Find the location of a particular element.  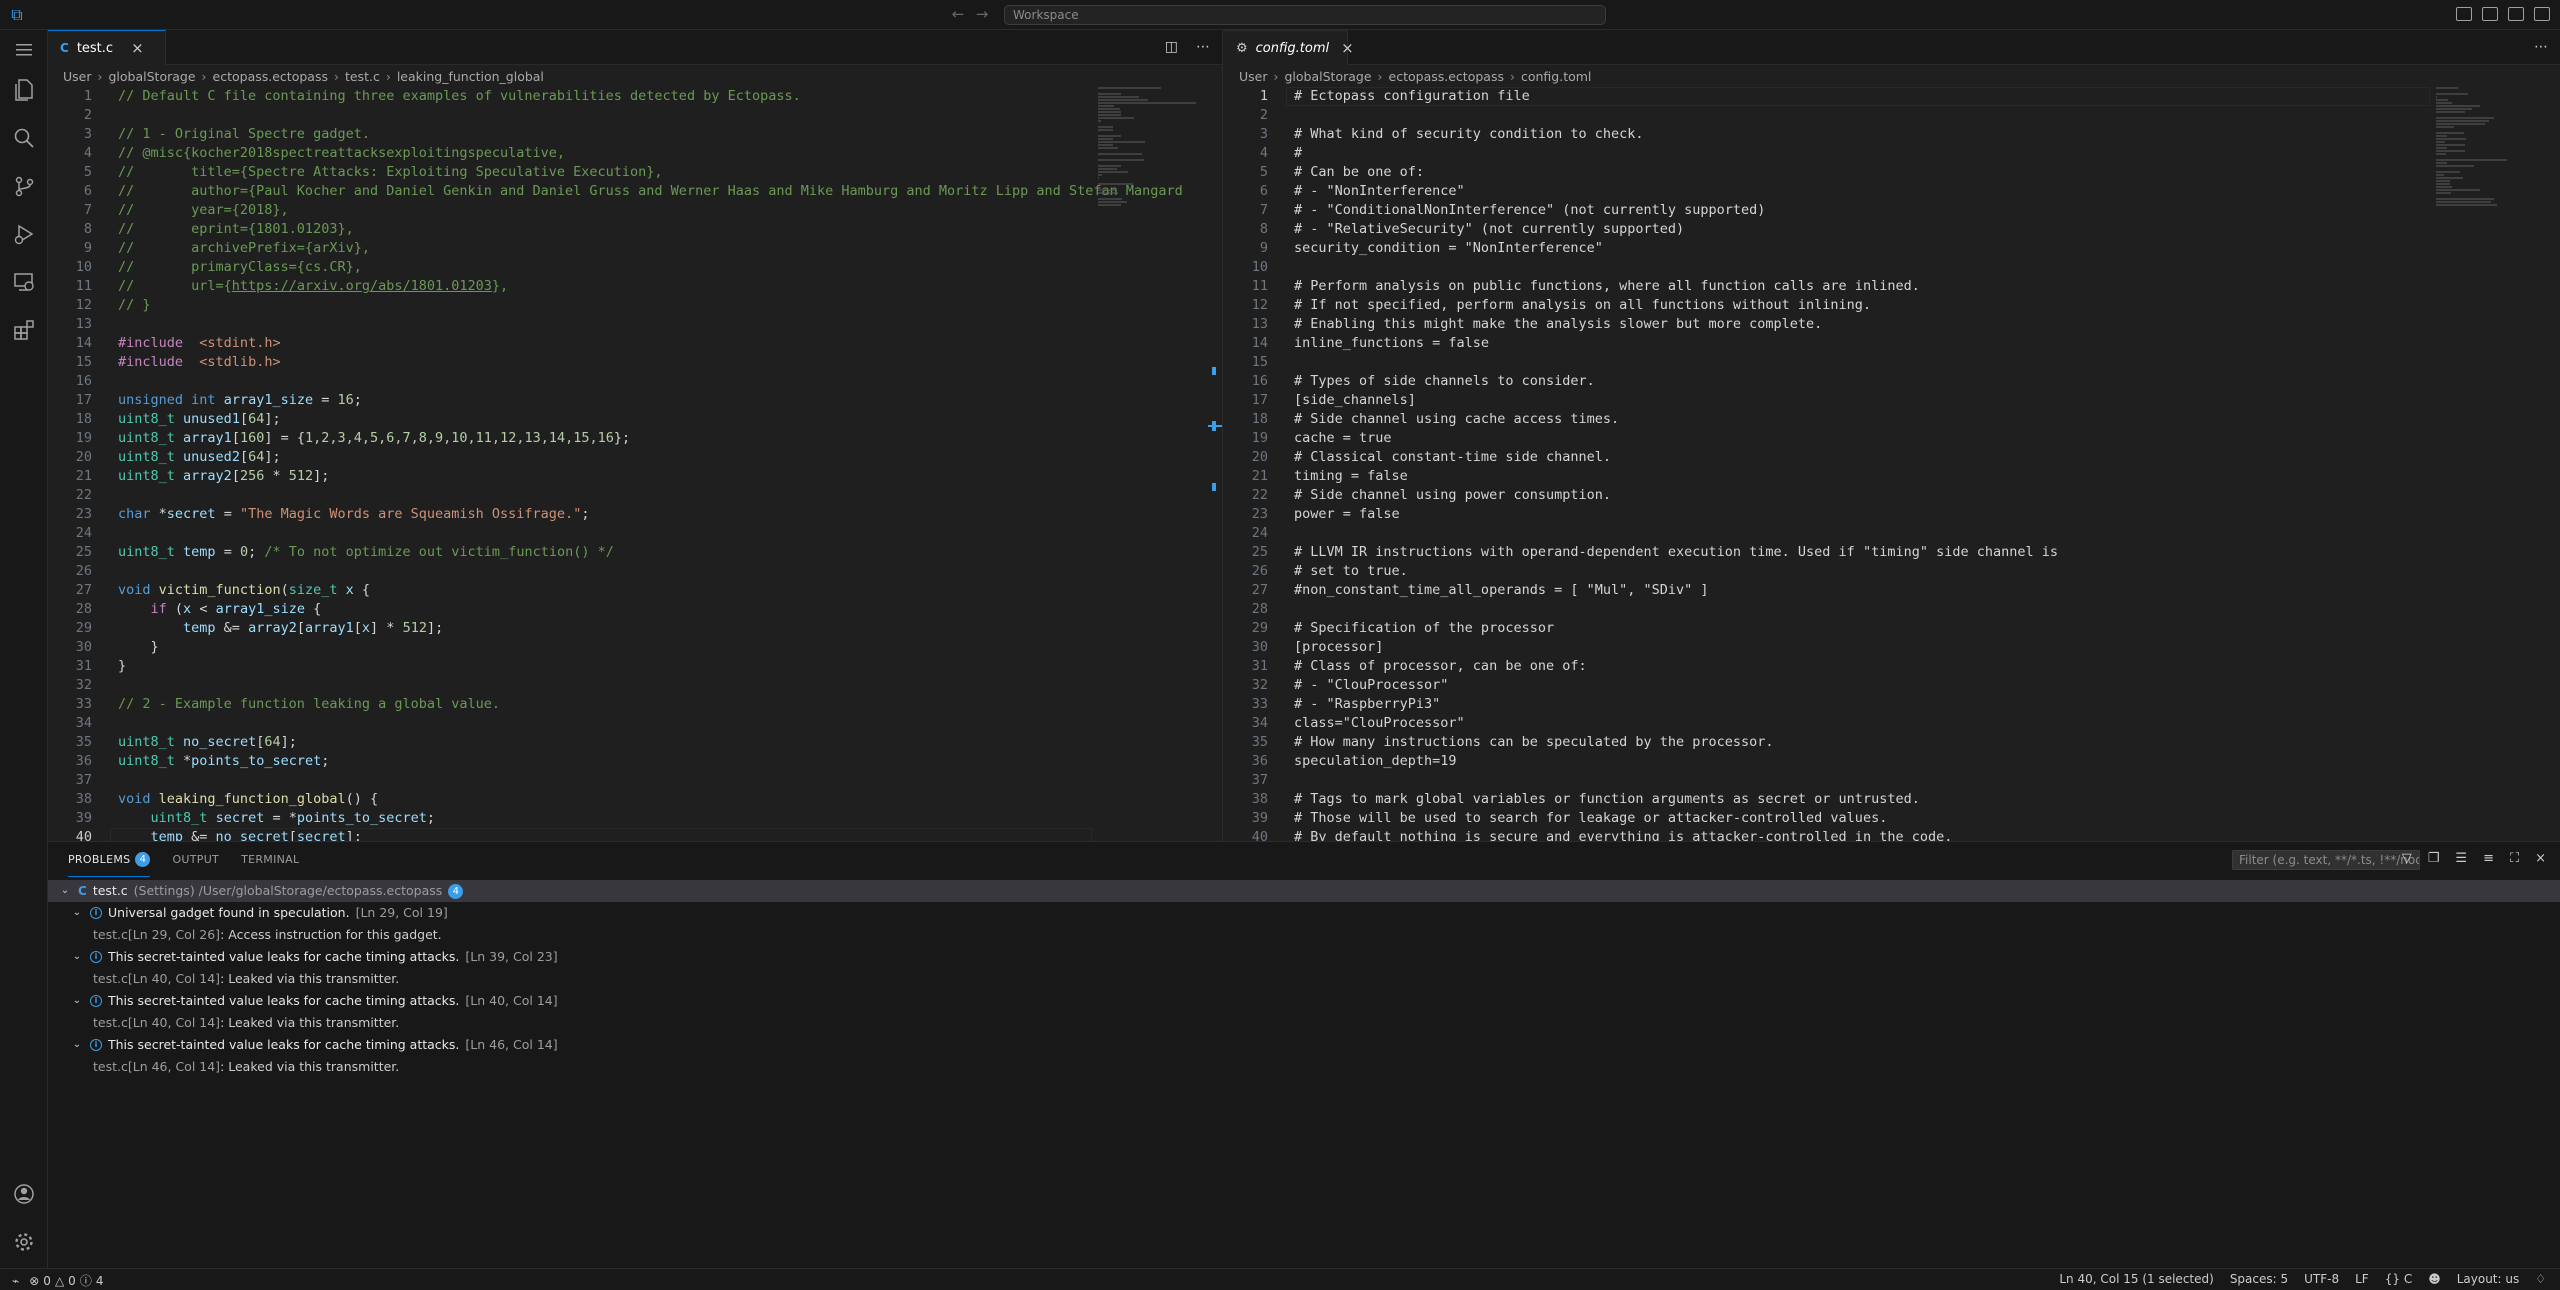

cursor-position: Ln 40, Col 15 (1 selected) is located at coordinates (2136, 1279).